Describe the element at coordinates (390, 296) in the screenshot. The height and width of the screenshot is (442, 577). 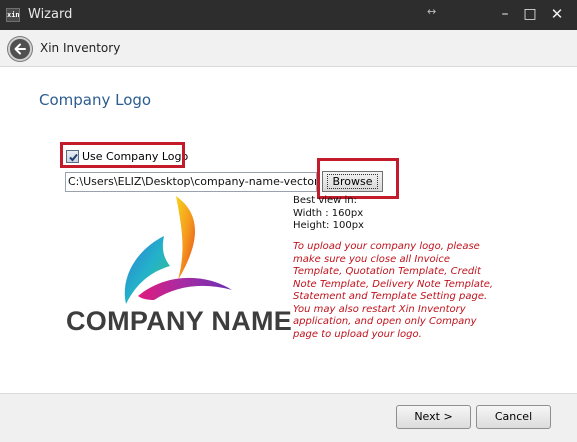
I see `notice-line: Statement and Template Setting page.` at that location.